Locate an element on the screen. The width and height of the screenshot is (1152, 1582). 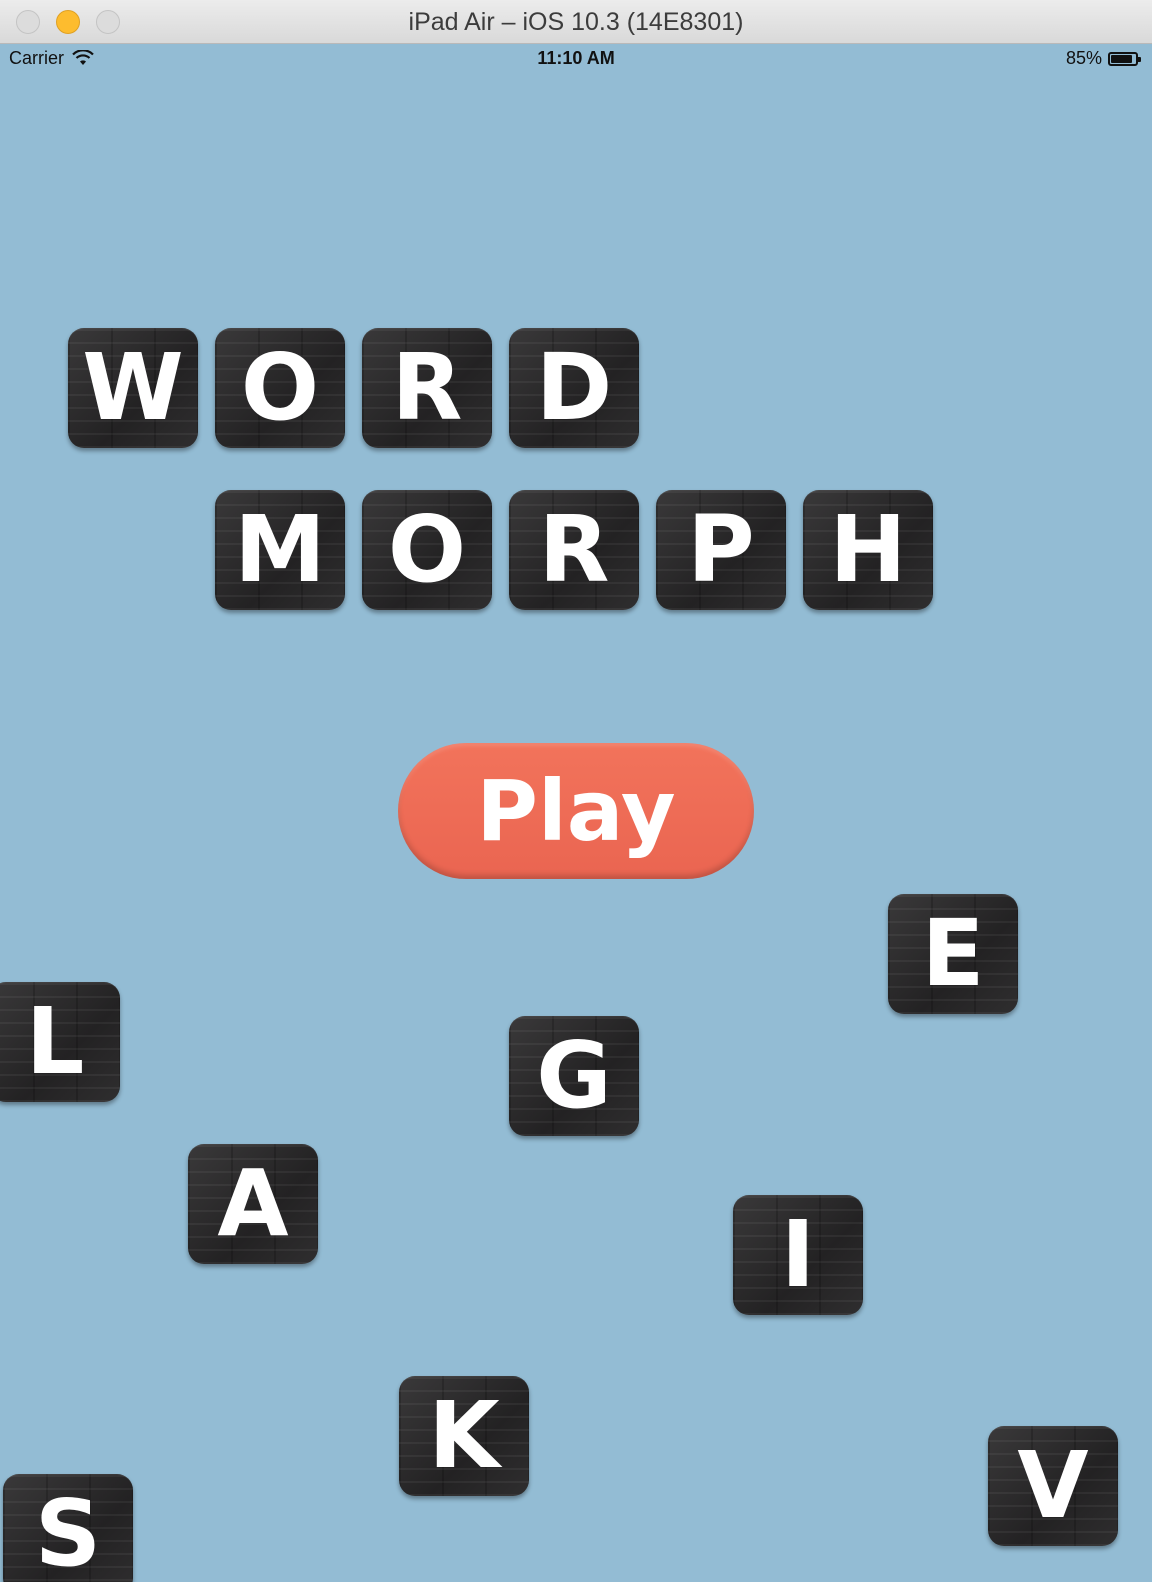
title-tile-h: H is located at coordinates (868, 550).